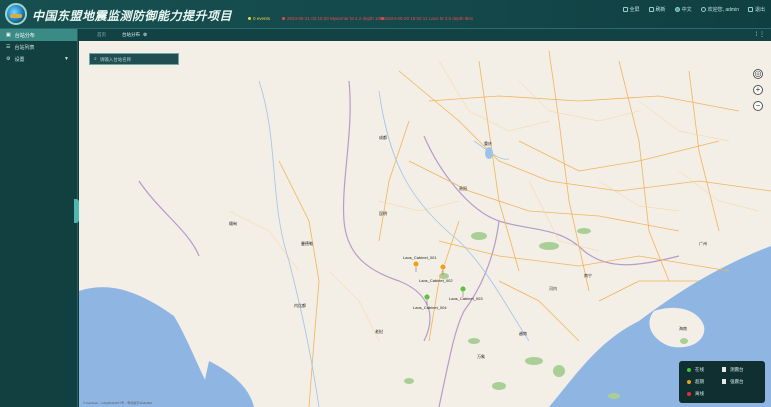  Describe the element at coordinates (425, 35) in the screenshot. I see `tab-bar: 首页 台站分布 ⊗ ⁞ ⋮` at that location.